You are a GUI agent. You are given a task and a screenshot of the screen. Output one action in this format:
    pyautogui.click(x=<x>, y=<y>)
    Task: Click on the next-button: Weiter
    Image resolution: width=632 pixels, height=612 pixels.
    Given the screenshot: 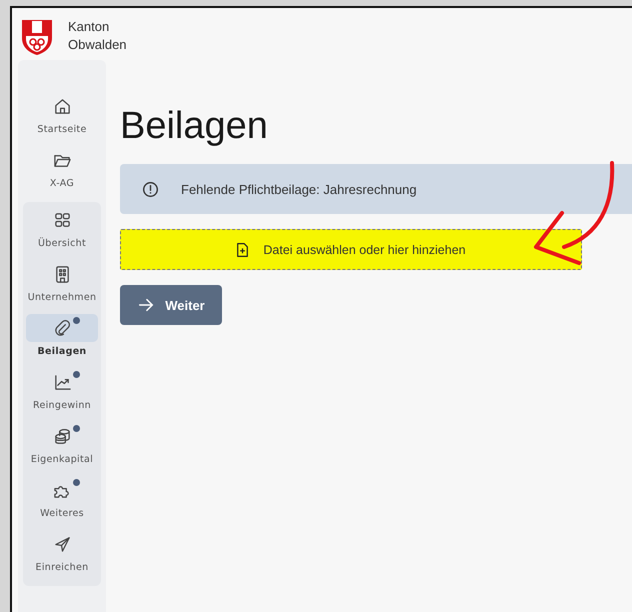 What is the action you would take?
    pyautogui.click(x=171, y=305)
    